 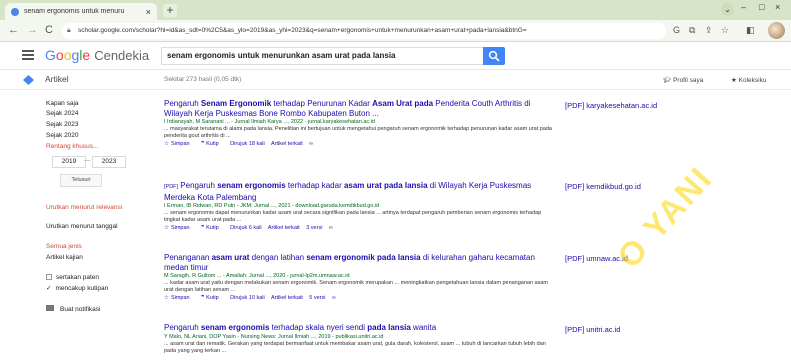 What do you see at coordinates (236, 103) in the screenshot?
I see `title-part: Senam Ergonomik` at bounding box center [236, 103].